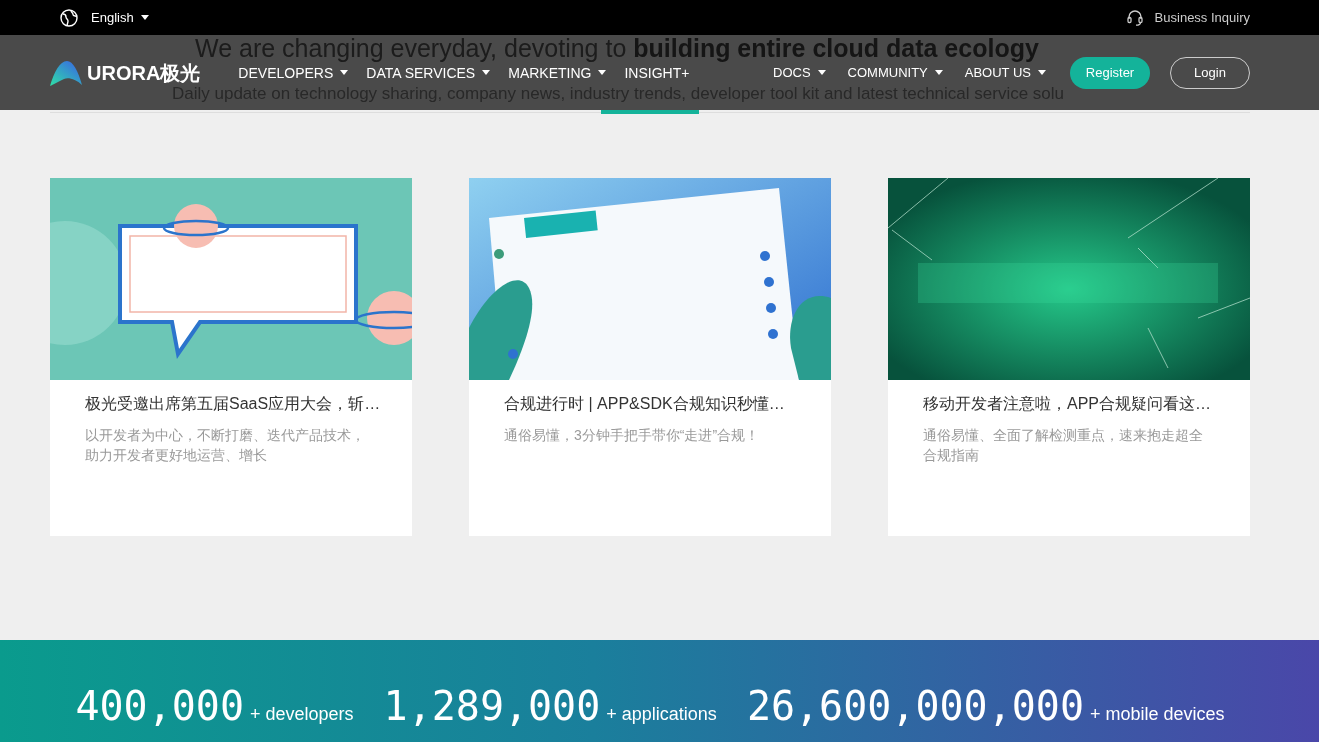 Image resolution: width=1319 pixels, height=742 pixels. Describe the element at coordinates (1069, 357) in the screenshot. I see `news-card: 移动开发者注意啦，APP合规疑问看这… 通俗易懂、全面了解检测重点，速来抱走超全合规指南` at that location.